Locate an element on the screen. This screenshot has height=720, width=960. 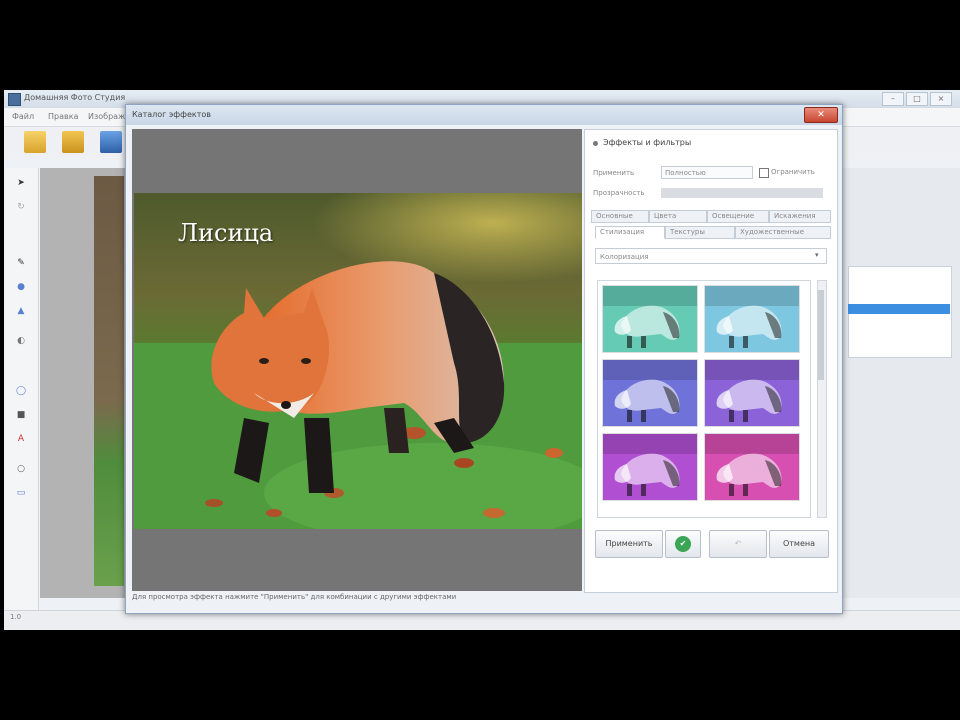
pointer-tool-icon: ➤ is located at coordinates (21, 183).